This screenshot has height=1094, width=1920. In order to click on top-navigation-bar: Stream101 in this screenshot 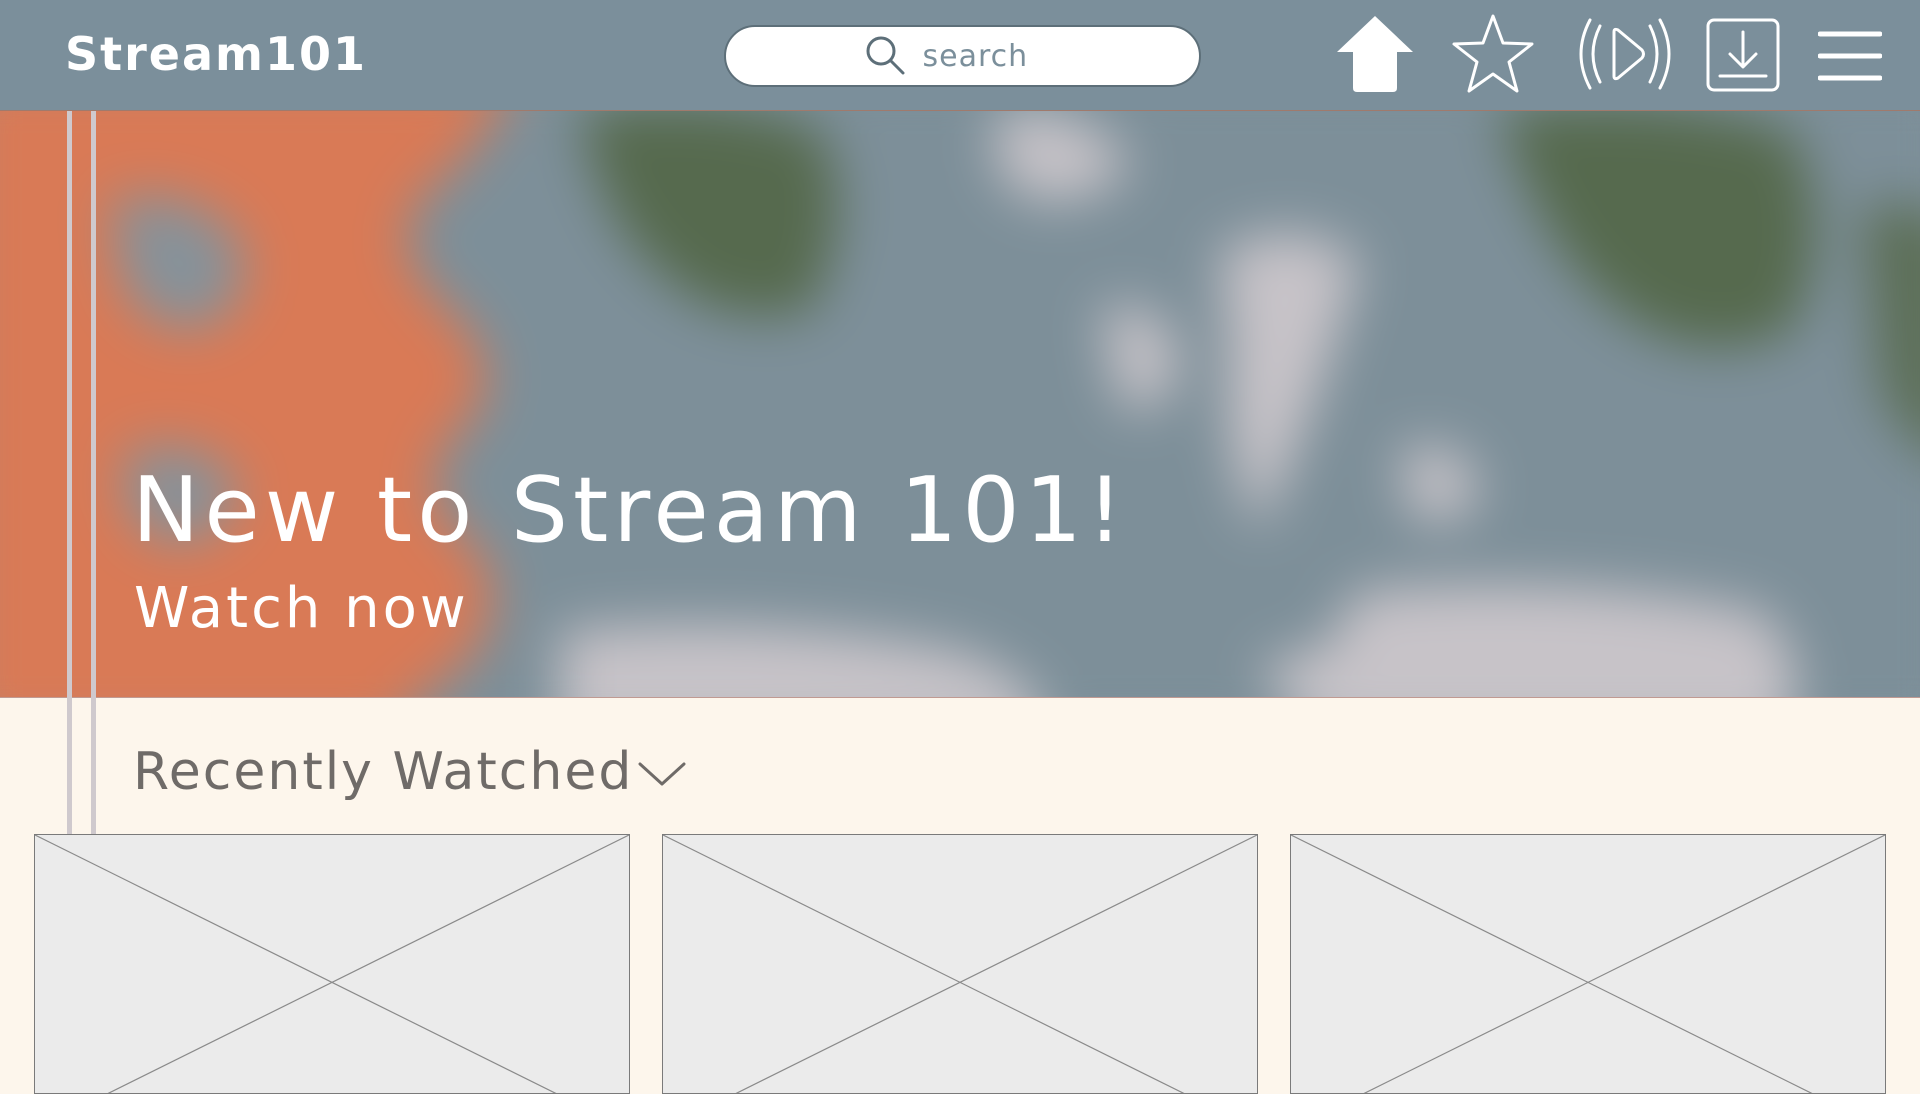, I will do `click(960, 55)`.